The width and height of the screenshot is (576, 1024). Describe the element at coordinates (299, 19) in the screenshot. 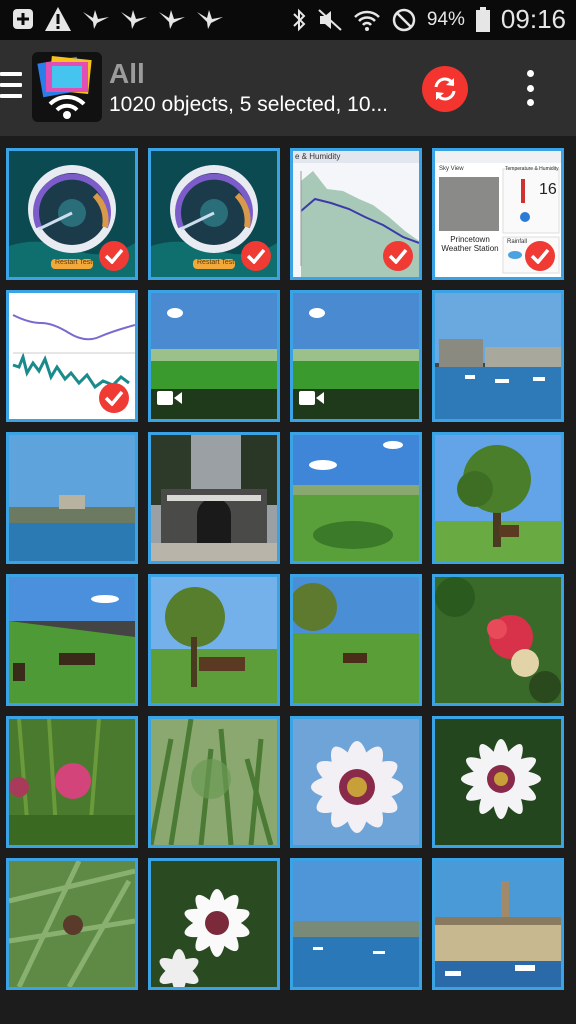

I see `bluetooth-icon` at that location.